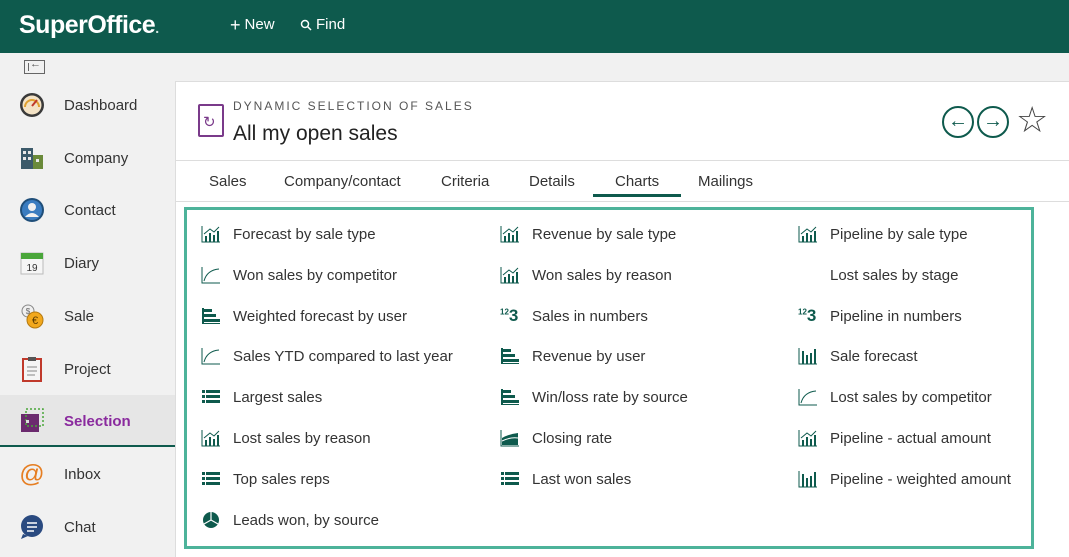  I want to click on dashboard-icon, so click(32, 105).